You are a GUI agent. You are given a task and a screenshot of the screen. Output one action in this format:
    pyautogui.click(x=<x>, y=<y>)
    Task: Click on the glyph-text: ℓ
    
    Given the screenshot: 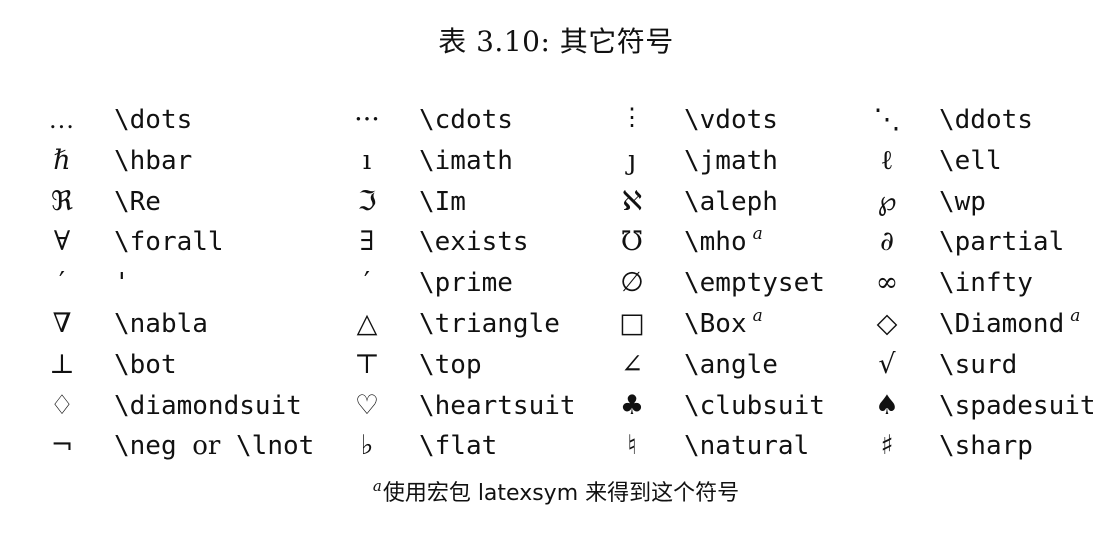 What is the action you would take?
    pyautogui.click(x=887, y=160)
    